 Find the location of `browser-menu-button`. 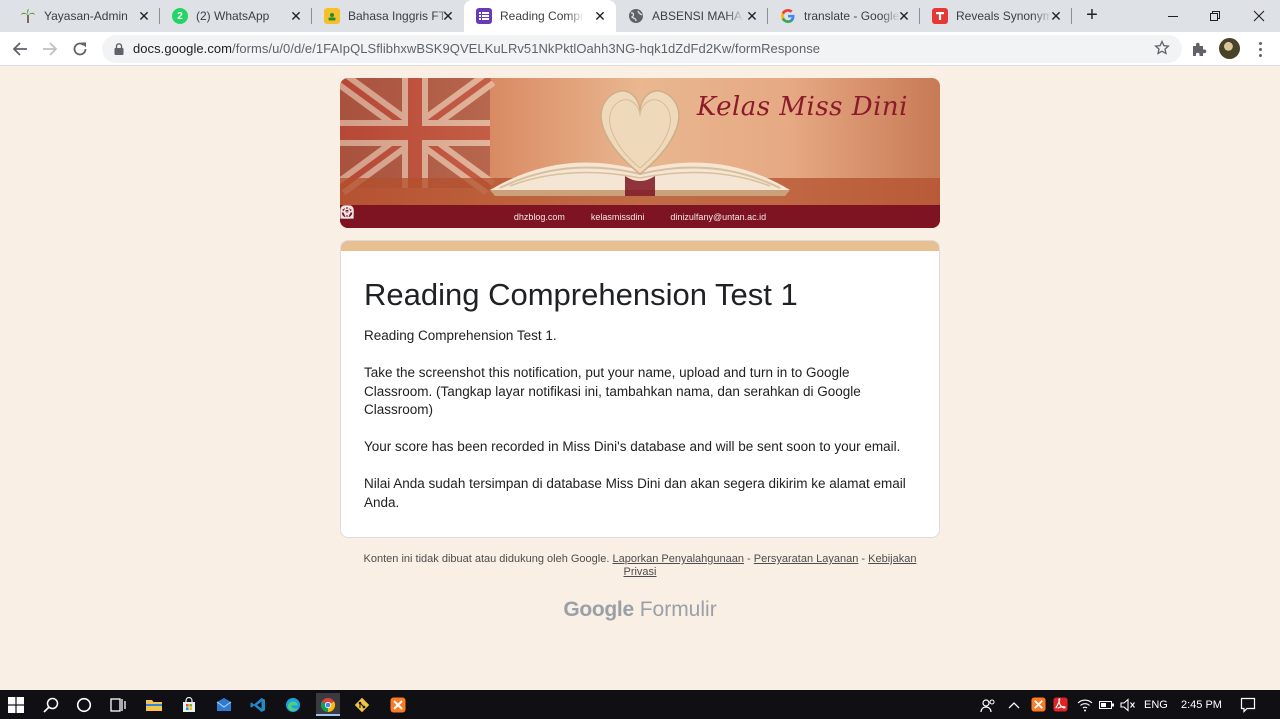

browser-menu-button is located at coordinates (1260, 49).